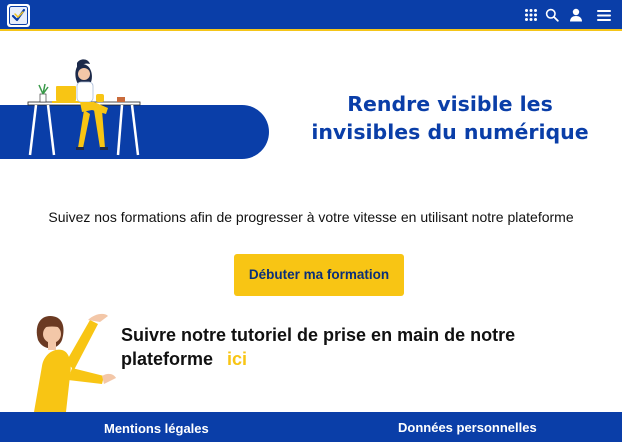 This screenshot has width=622, height=442. Describe the element at coordinates (74, 359) in the screenshot. I see `woman-presenting-illustration` at that location.